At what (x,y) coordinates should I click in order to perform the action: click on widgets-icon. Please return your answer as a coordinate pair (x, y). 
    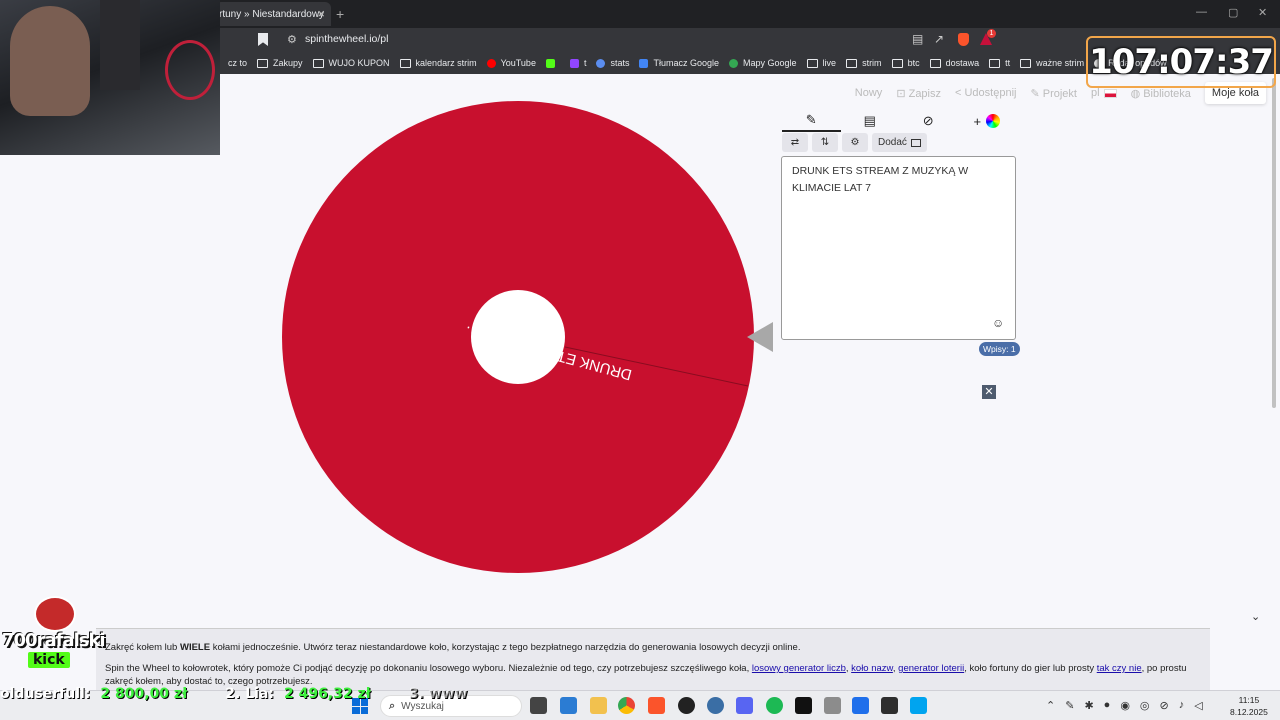
    Looking at the image, I should click on (568, 705).